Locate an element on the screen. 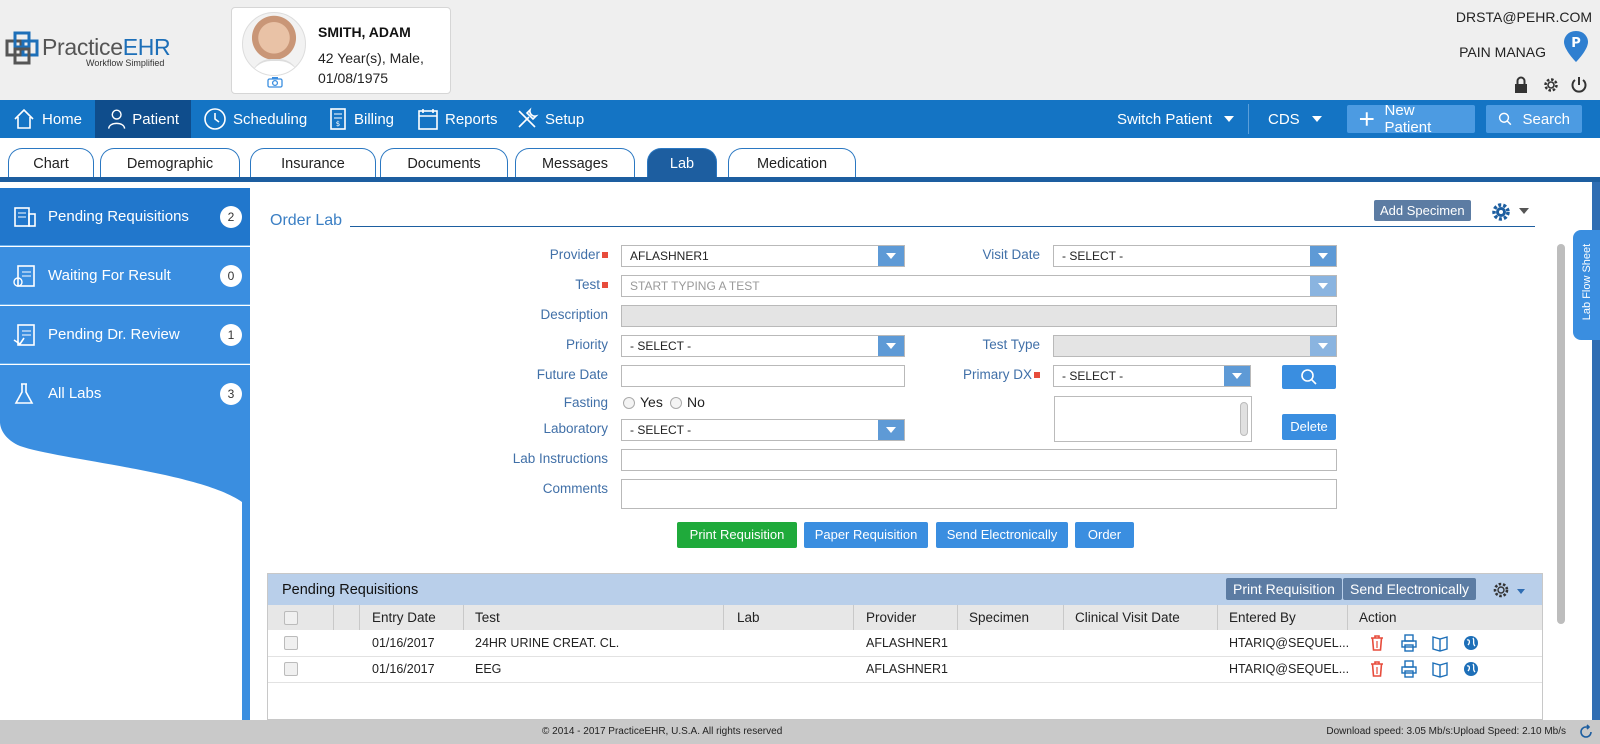  search-icon is located at coordinates (1309, 377).